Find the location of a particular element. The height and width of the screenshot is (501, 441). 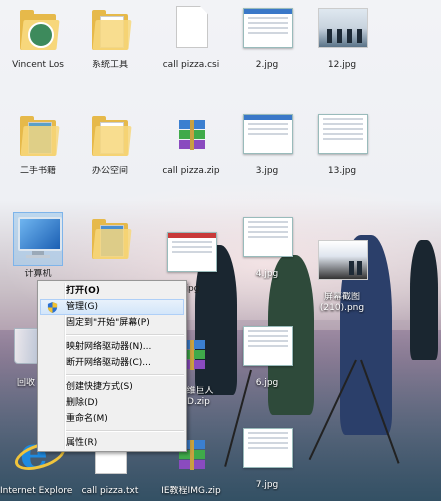

desktop-icon-4-jpg: 4.jpg is located at coordinates (267, 246).